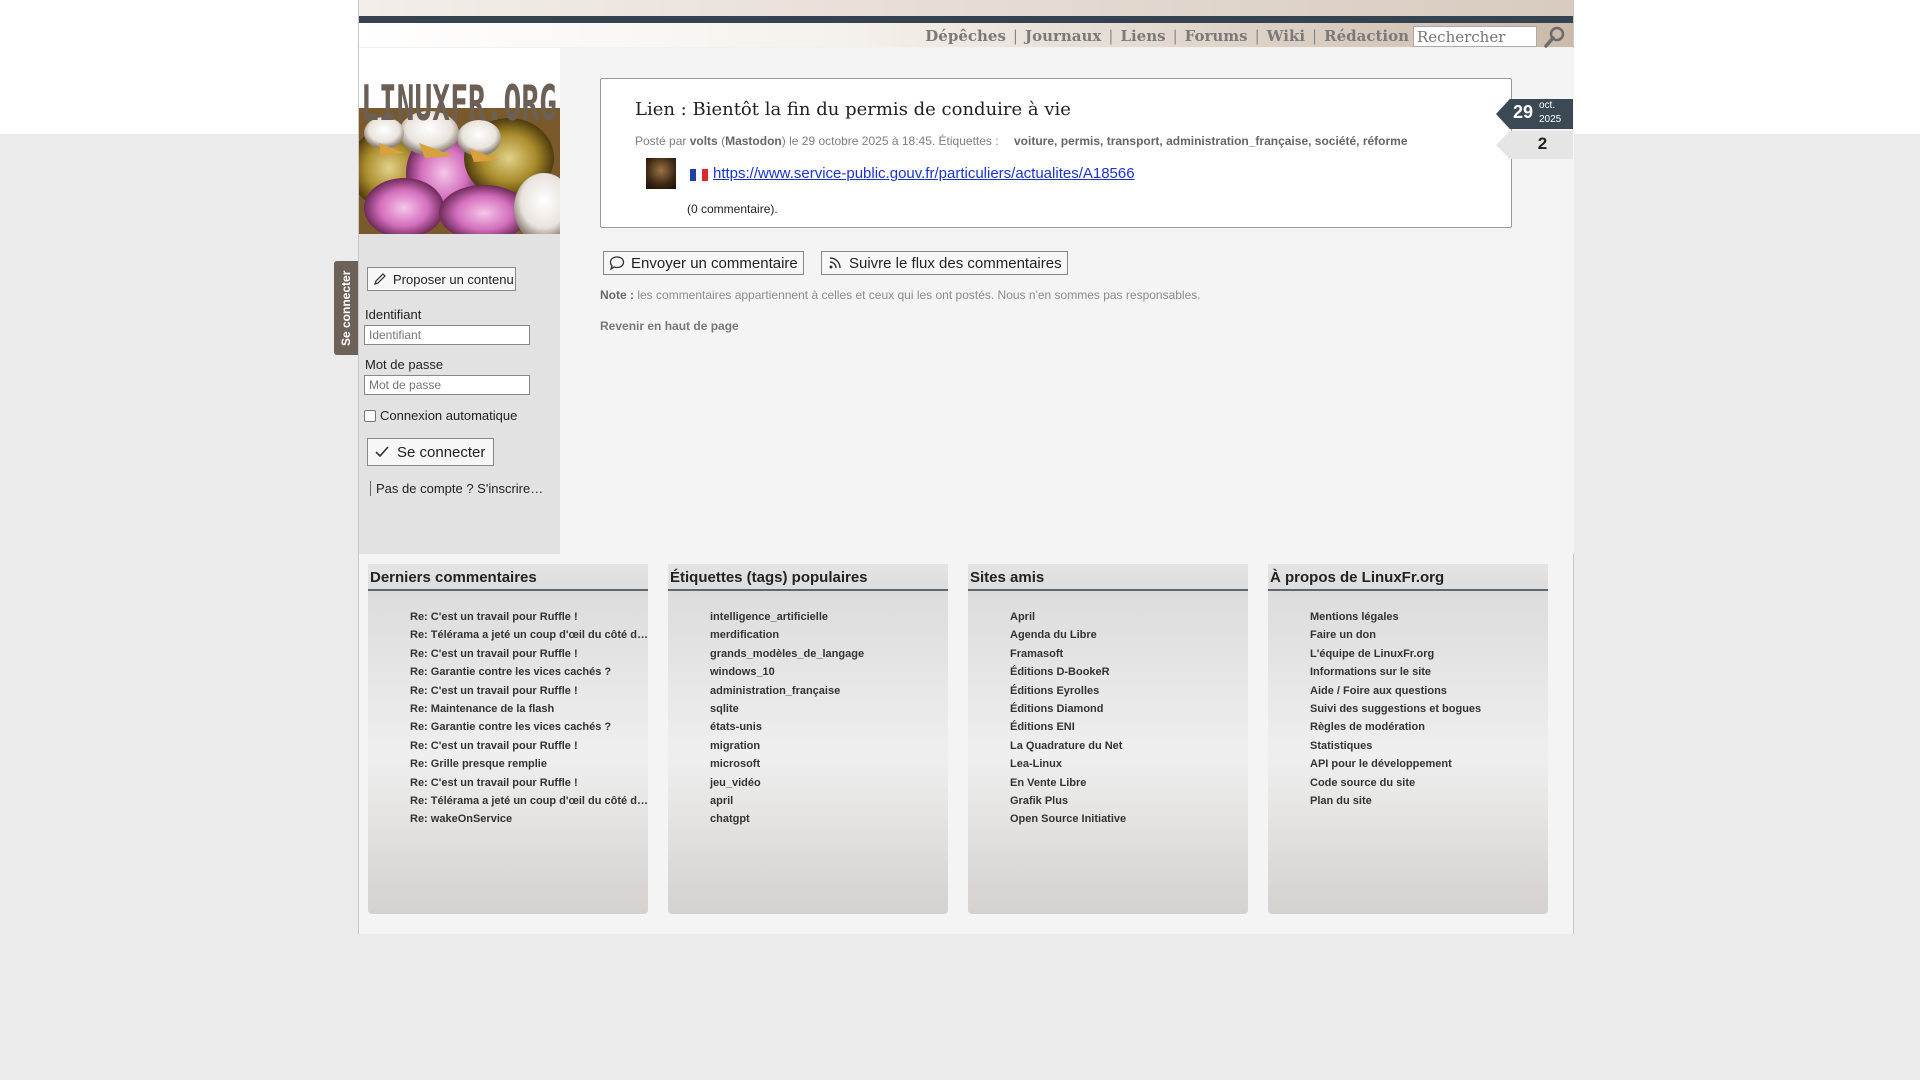 The width and height of the screenshot is (1920, 1080). I want to click on check-icon, so click(382, 452).